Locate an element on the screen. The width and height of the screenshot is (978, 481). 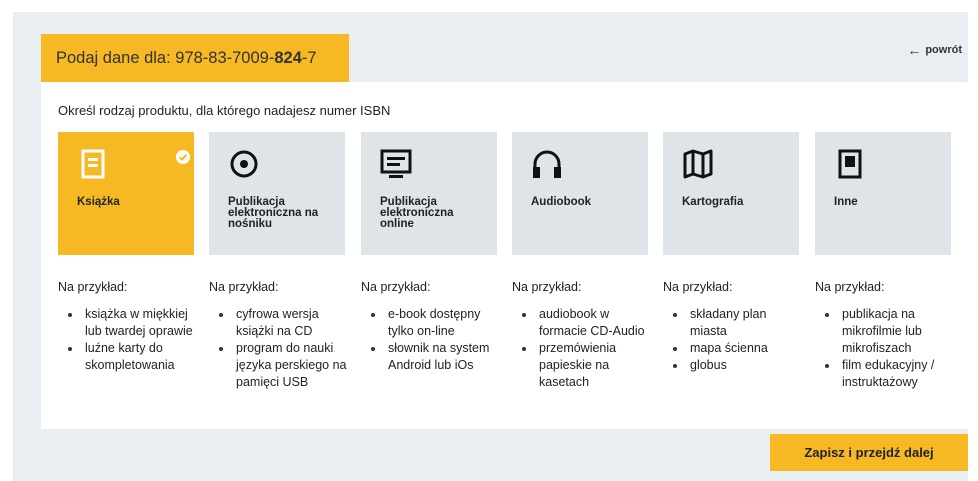
book-icon is located at coordinates (93, 164).